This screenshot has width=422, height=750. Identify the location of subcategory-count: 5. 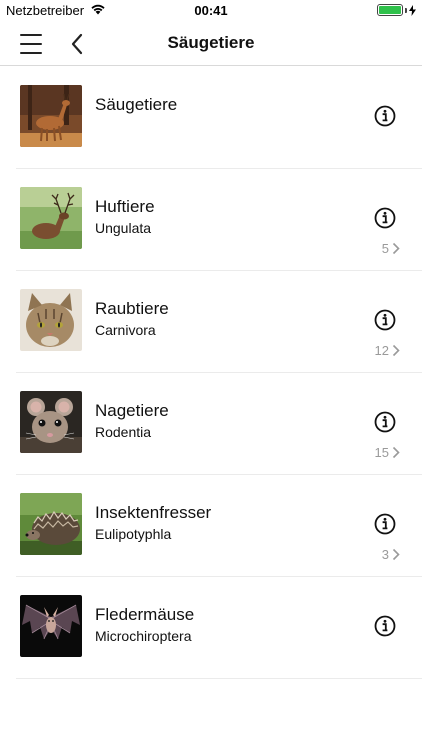
(385, 248).